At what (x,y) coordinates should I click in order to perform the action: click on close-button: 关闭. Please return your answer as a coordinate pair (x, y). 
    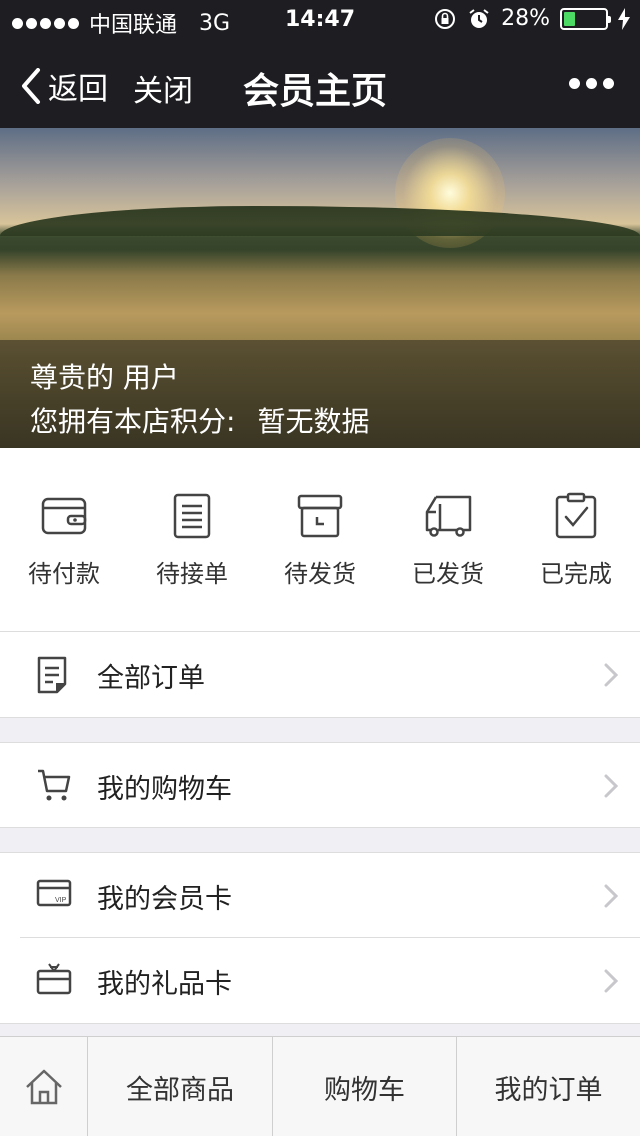
    Looking at the image, I should click on (163, 88).